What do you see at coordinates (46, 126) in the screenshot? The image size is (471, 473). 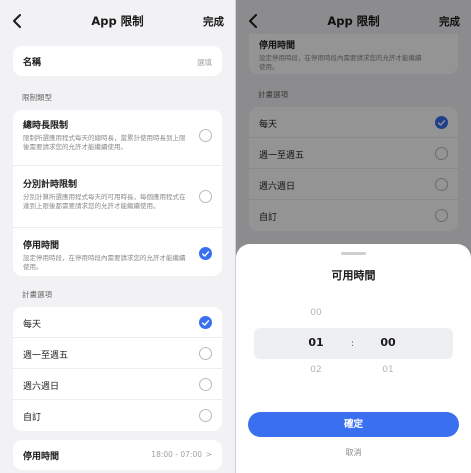 I see `limit-type-total-label: 總時長限制` at bounding box center [46, 126].